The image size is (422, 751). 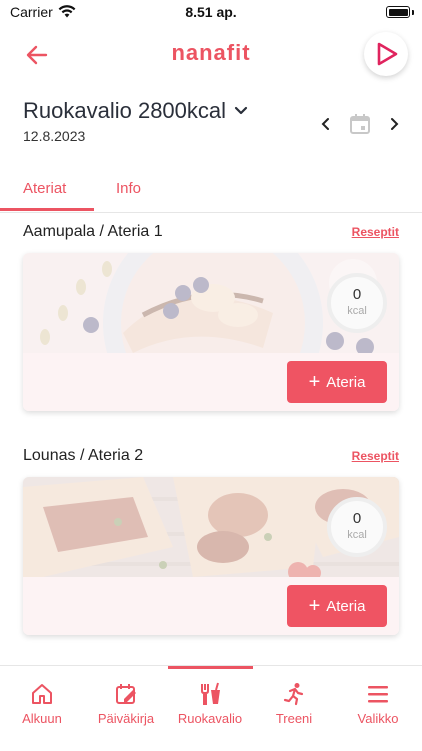 What do you see at coordinates (378, 694) in the screenshot?
I see `menu-icon` at bounding box center [378, 694].